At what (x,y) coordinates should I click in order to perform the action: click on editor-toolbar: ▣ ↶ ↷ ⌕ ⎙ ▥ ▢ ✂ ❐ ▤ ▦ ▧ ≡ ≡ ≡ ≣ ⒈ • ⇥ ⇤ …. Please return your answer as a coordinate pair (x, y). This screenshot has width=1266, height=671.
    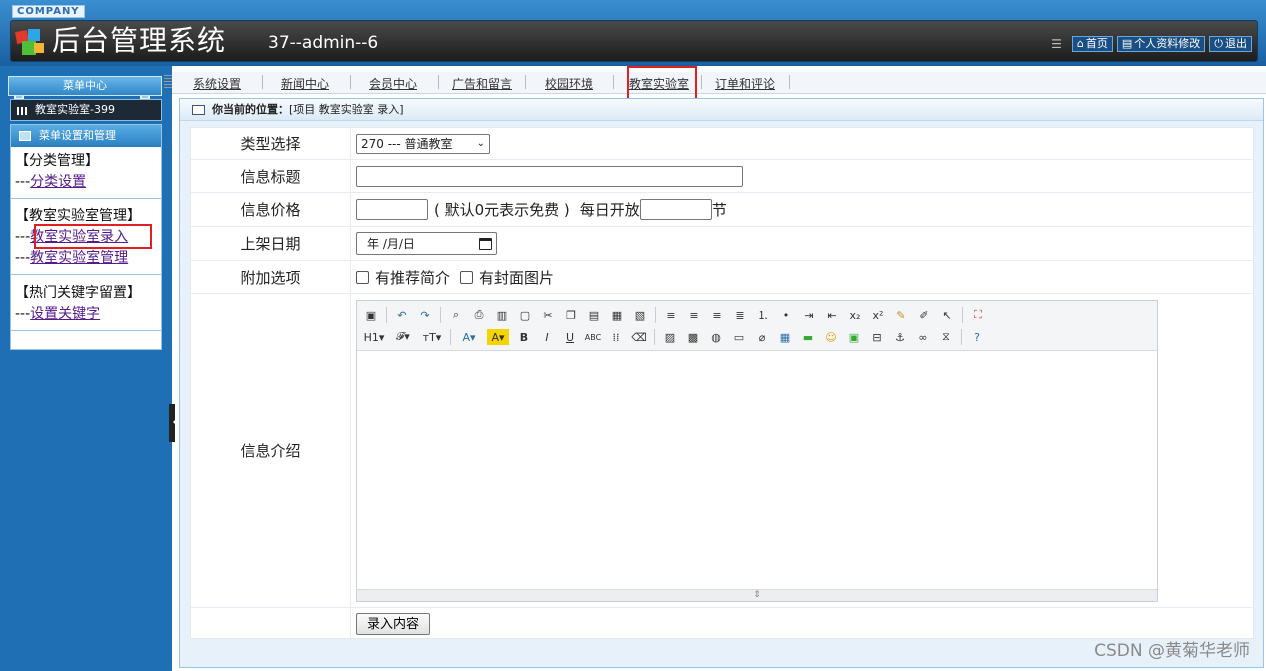
    Looking at the image, I should click on (757, 326).